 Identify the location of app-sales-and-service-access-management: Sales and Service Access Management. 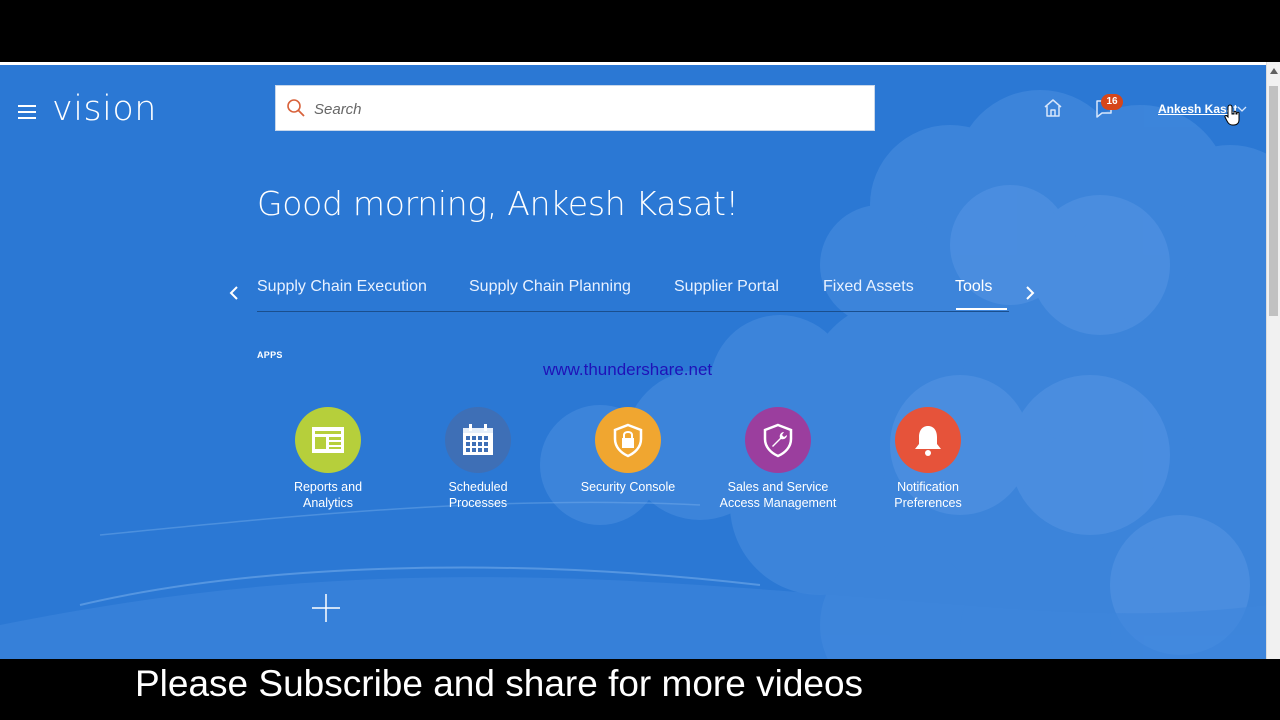
(778, 459).